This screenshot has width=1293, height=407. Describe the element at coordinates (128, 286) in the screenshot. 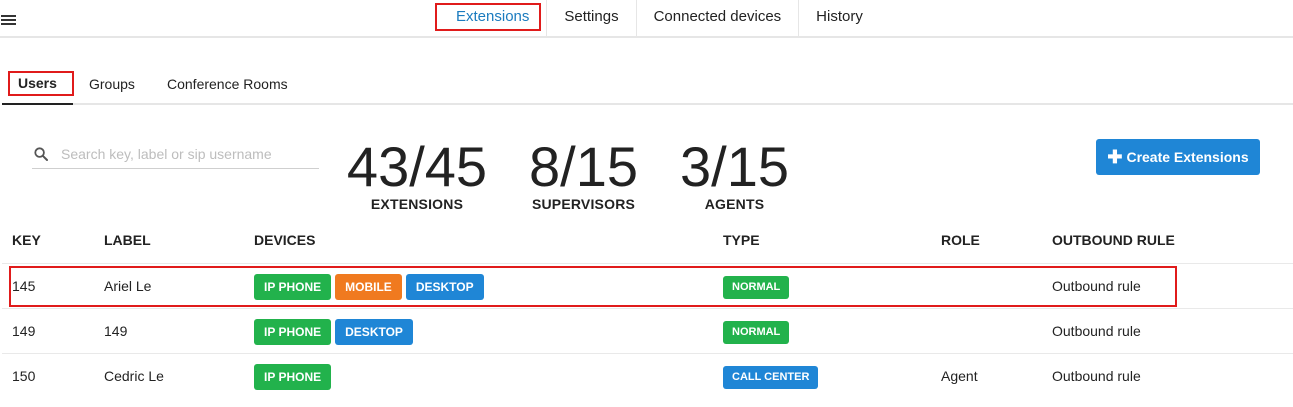

I see `cell-label: Ariel Le` at that location.